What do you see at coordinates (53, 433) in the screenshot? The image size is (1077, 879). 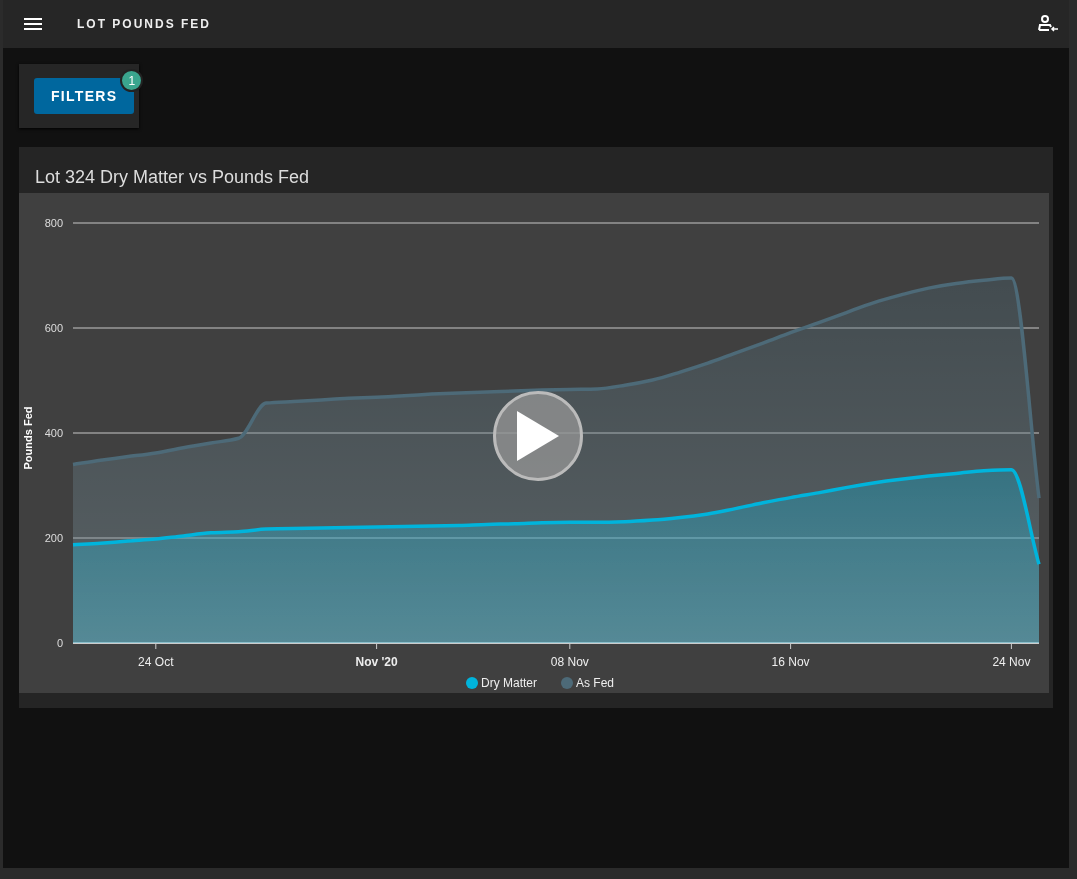 I see `y-axis-label: 400` at bounding box center [53, 433].